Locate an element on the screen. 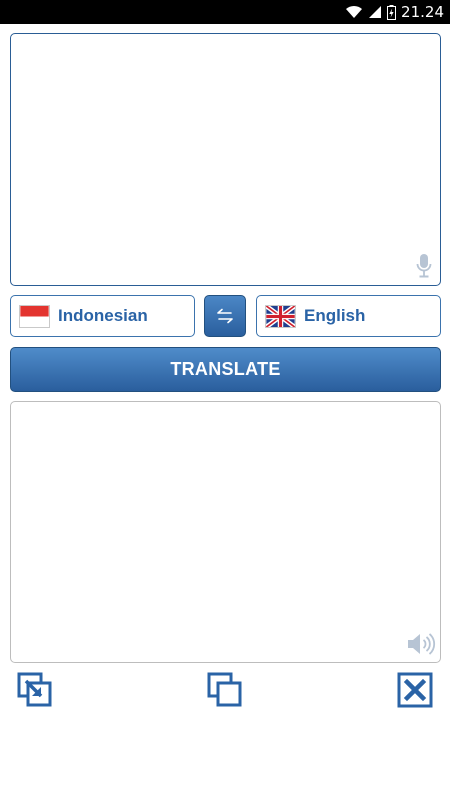 This screenshot has height=800, width=450. flag-indonesia-icon is located at coordinates (34, 316).